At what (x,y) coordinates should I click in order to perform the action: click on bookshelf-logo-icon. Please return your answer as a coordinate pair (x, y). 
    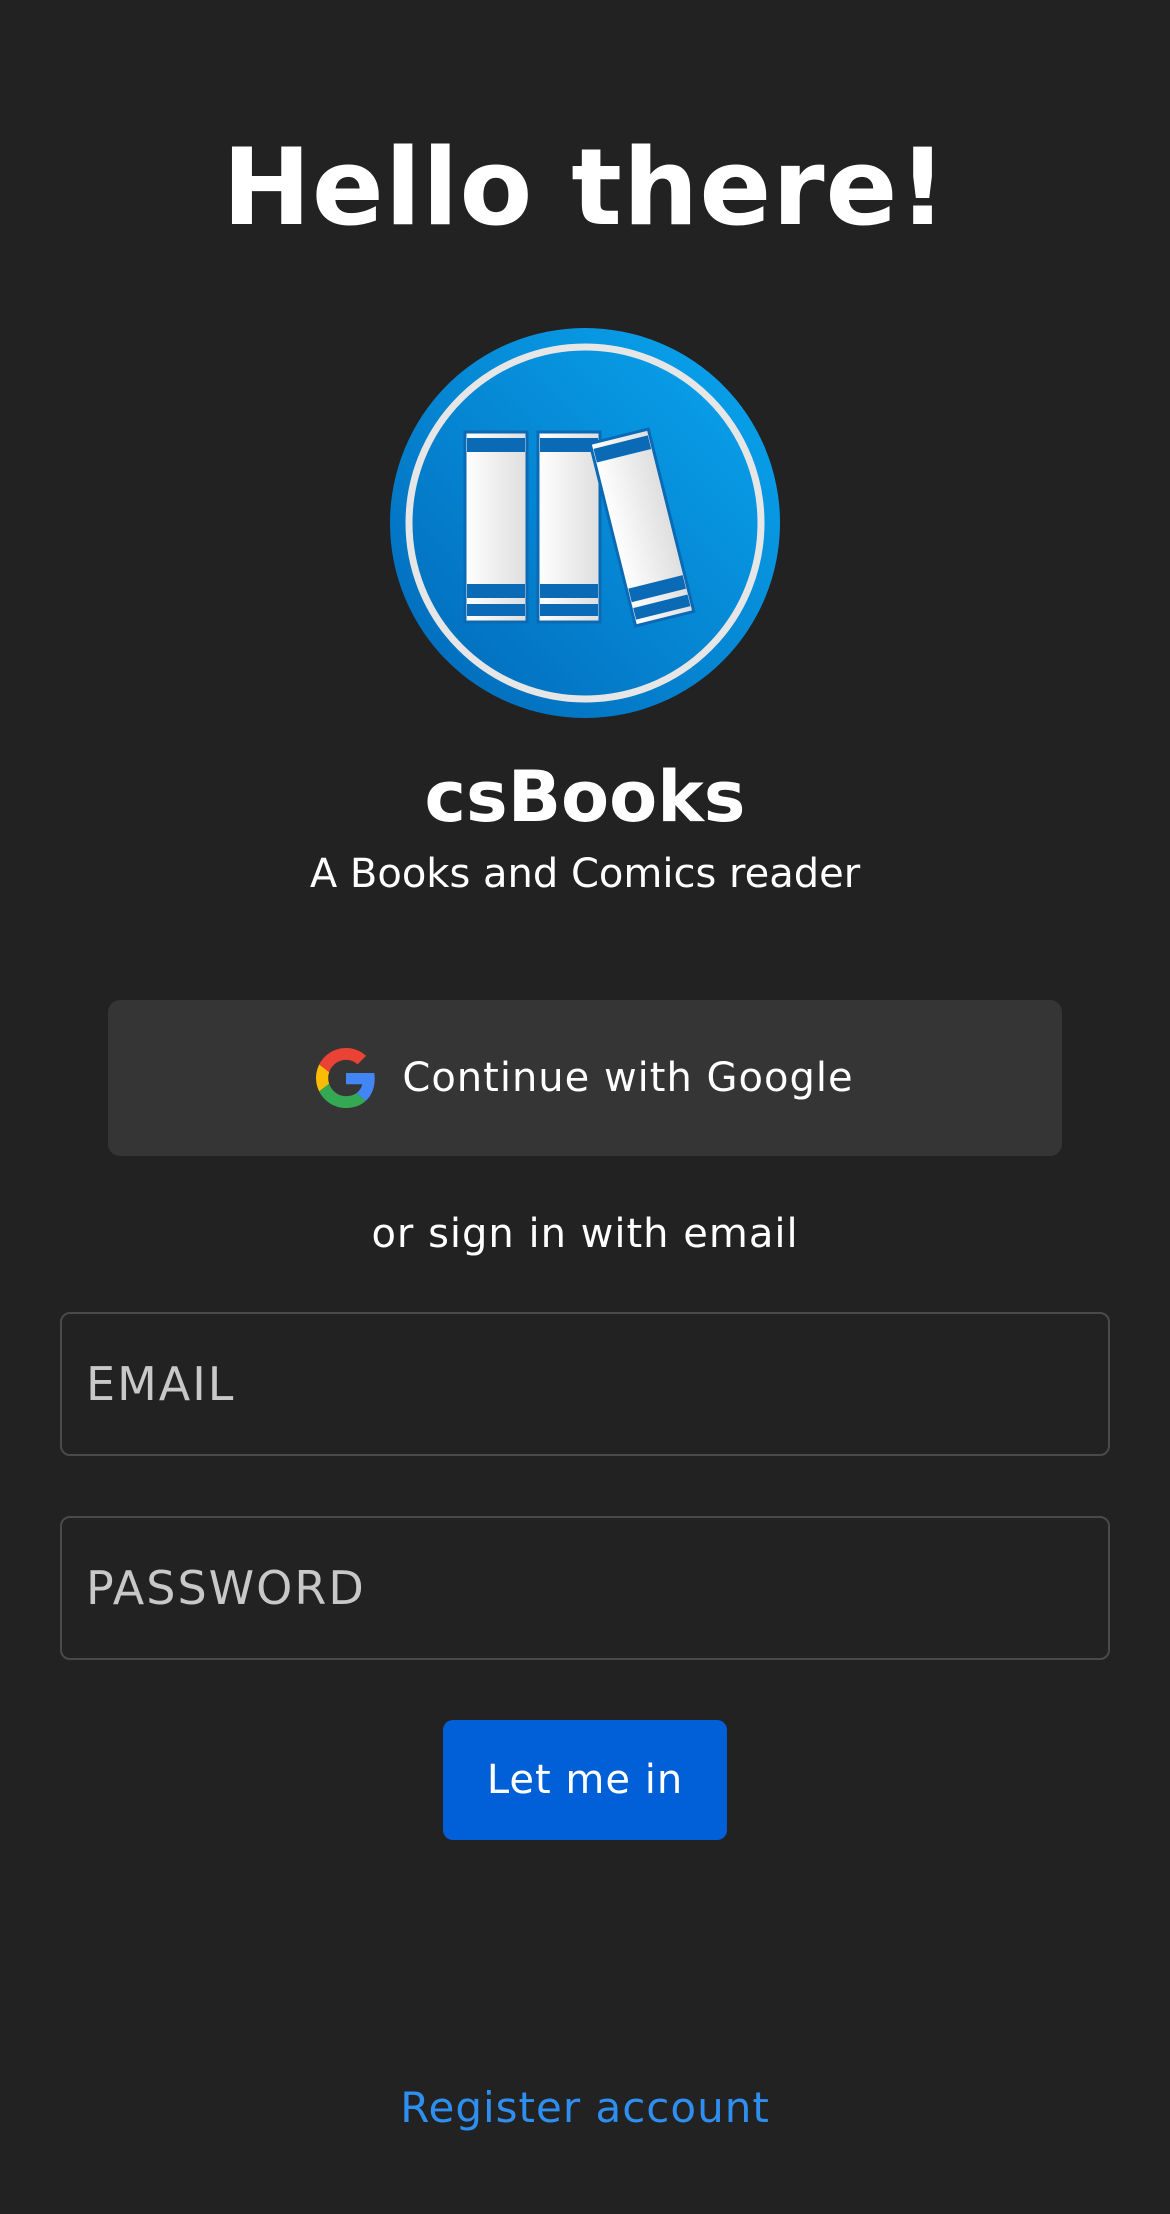
    Looking at the image, I should click on (585, 523).